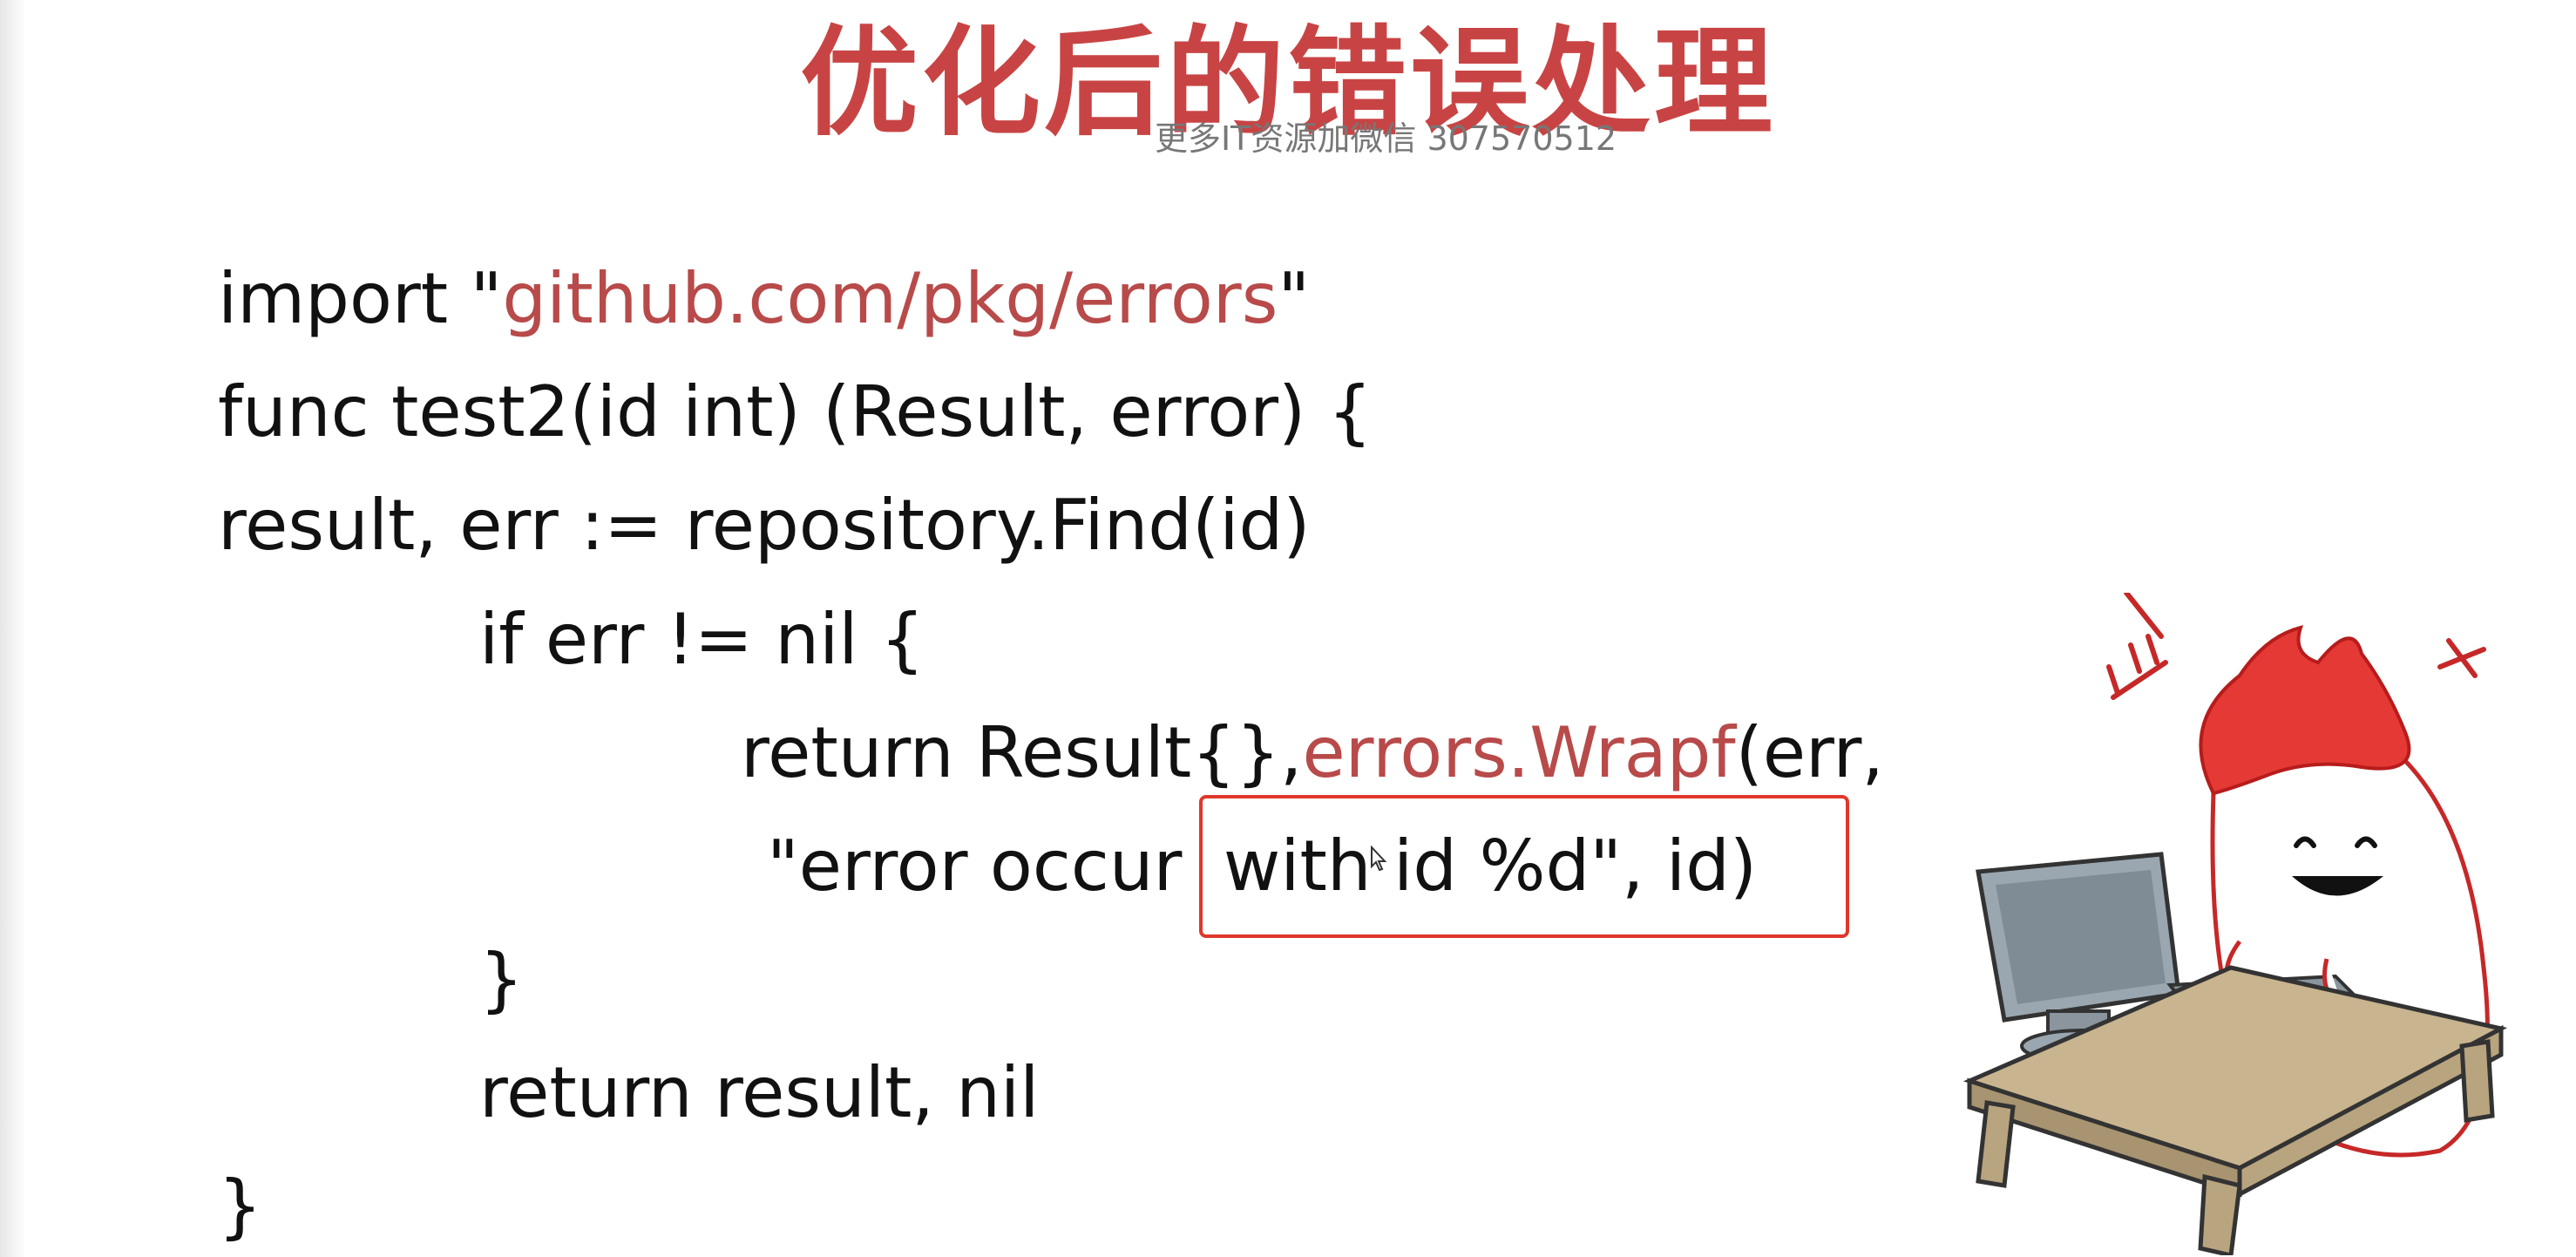  I want to click on import-keyword: import ", so click(361, 298).